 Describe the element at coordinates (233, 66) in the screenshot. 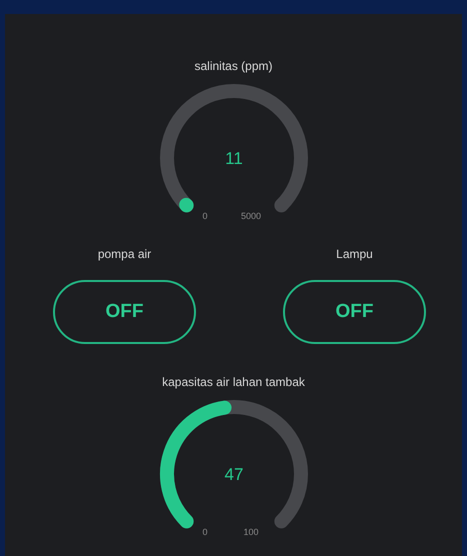

I see `gauge-title: salinitas (ppm)` at that location.